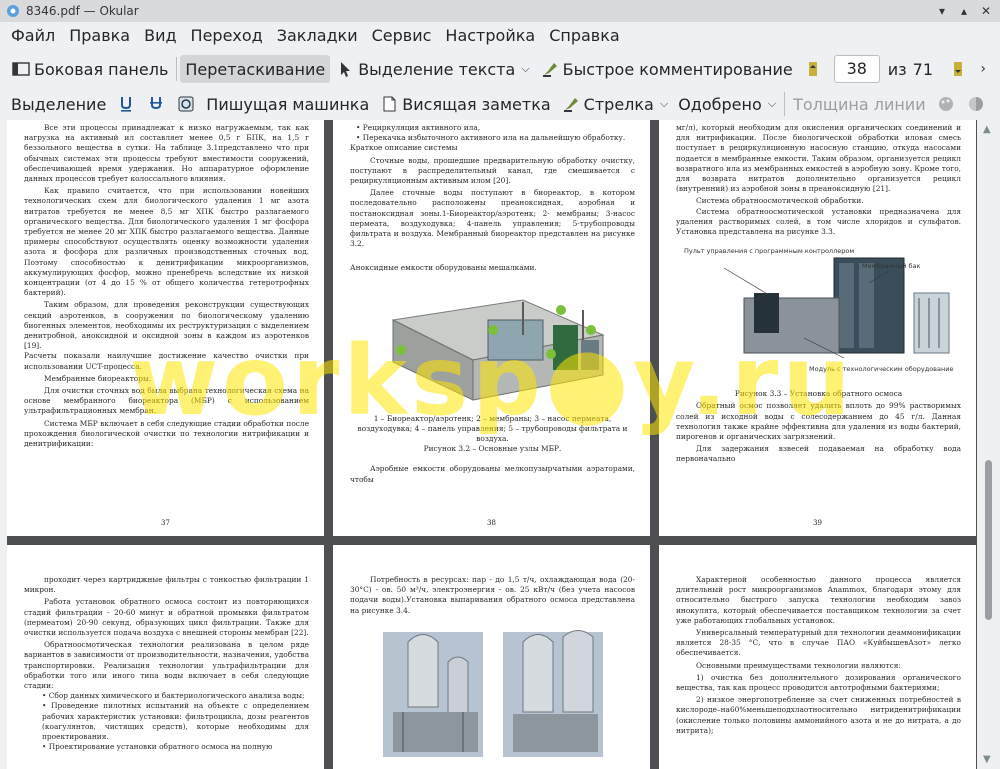 This screenshot has width=1000, height=769. I want to click on line-width-button: Толщина линии, so click(859, 104).